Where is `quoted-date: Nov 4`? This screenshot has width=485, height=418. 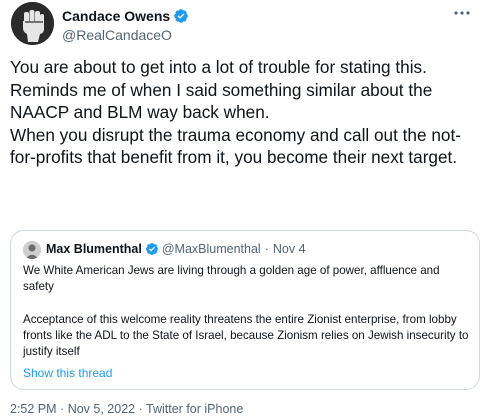
quoted-date: Nov 4 is located at coordinates (289, 249).